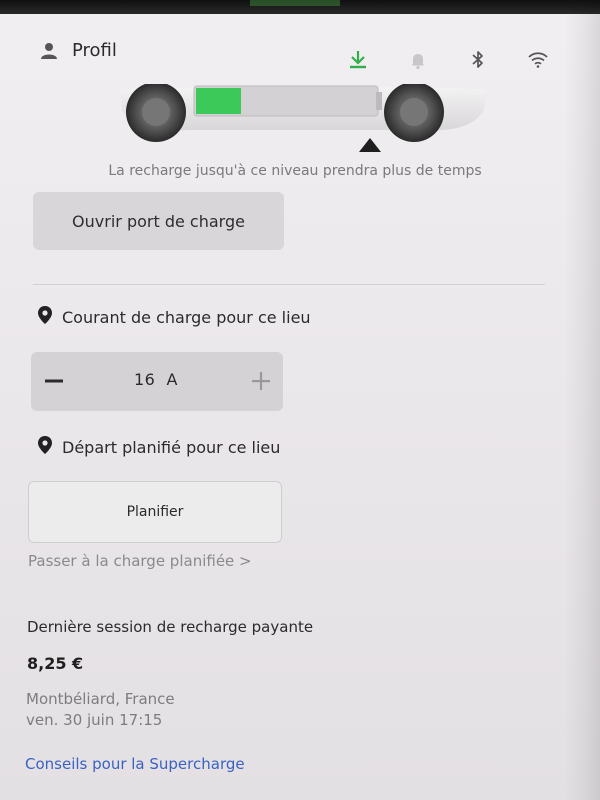 The height and width of the screenshot is (800, 600). I want to click on decrease-current-button, so click(56, 381).